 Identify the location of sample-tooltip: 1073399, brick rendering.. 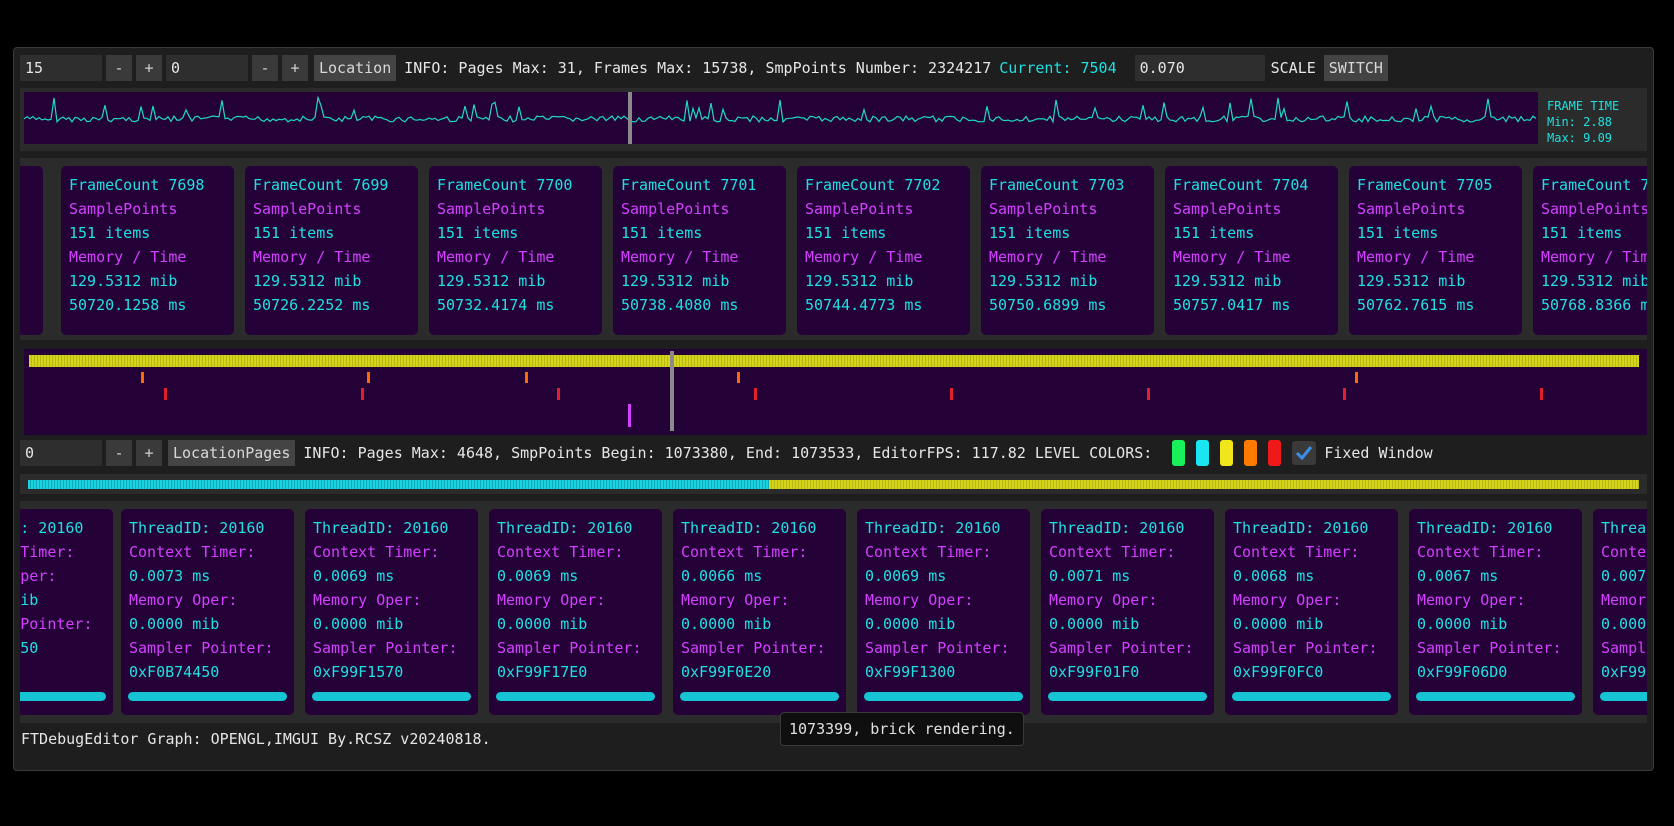
(902, 729).